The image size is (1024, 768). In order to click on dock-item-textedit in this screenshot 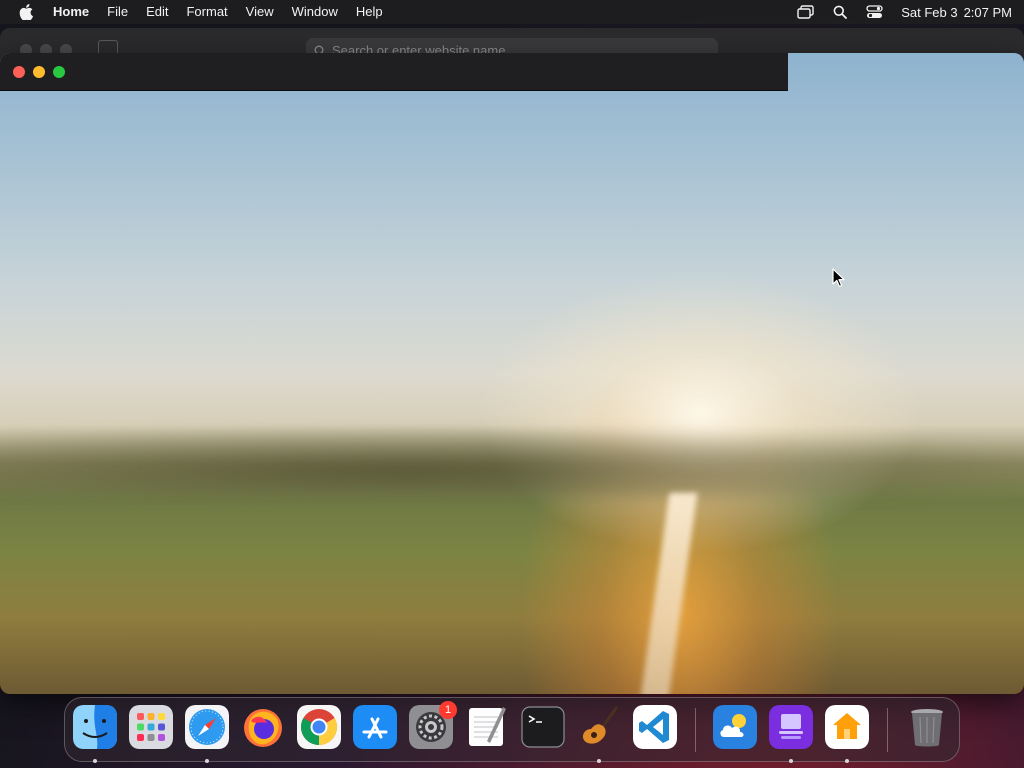, I will do `click(488, 728)`.